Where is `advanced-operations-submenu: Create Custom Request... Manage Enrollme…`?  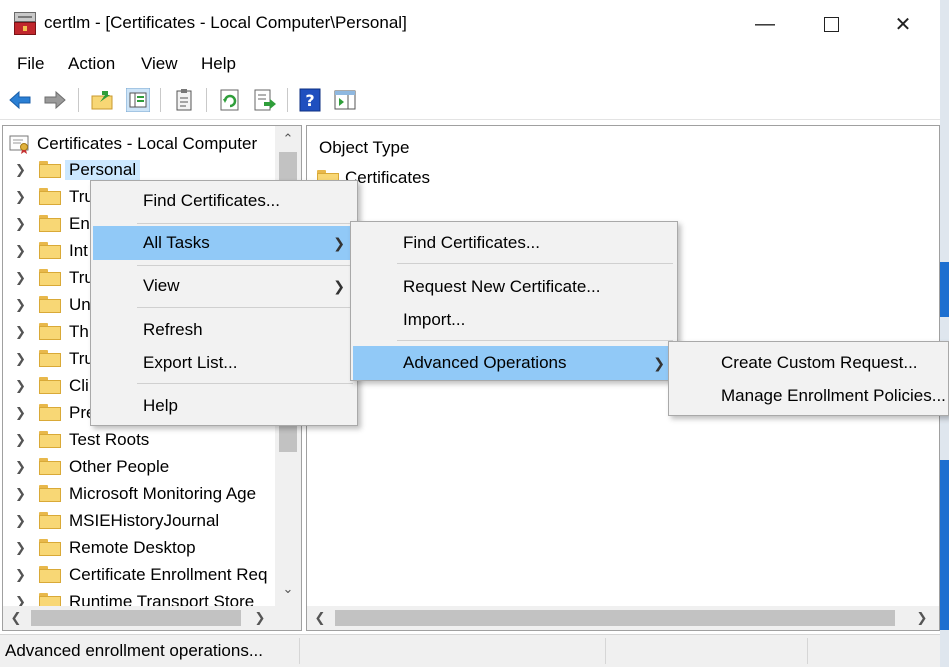
advanced-operations-submenu: Create Custom Request... Manage Enrollme… is located at coordinates (808, 378).